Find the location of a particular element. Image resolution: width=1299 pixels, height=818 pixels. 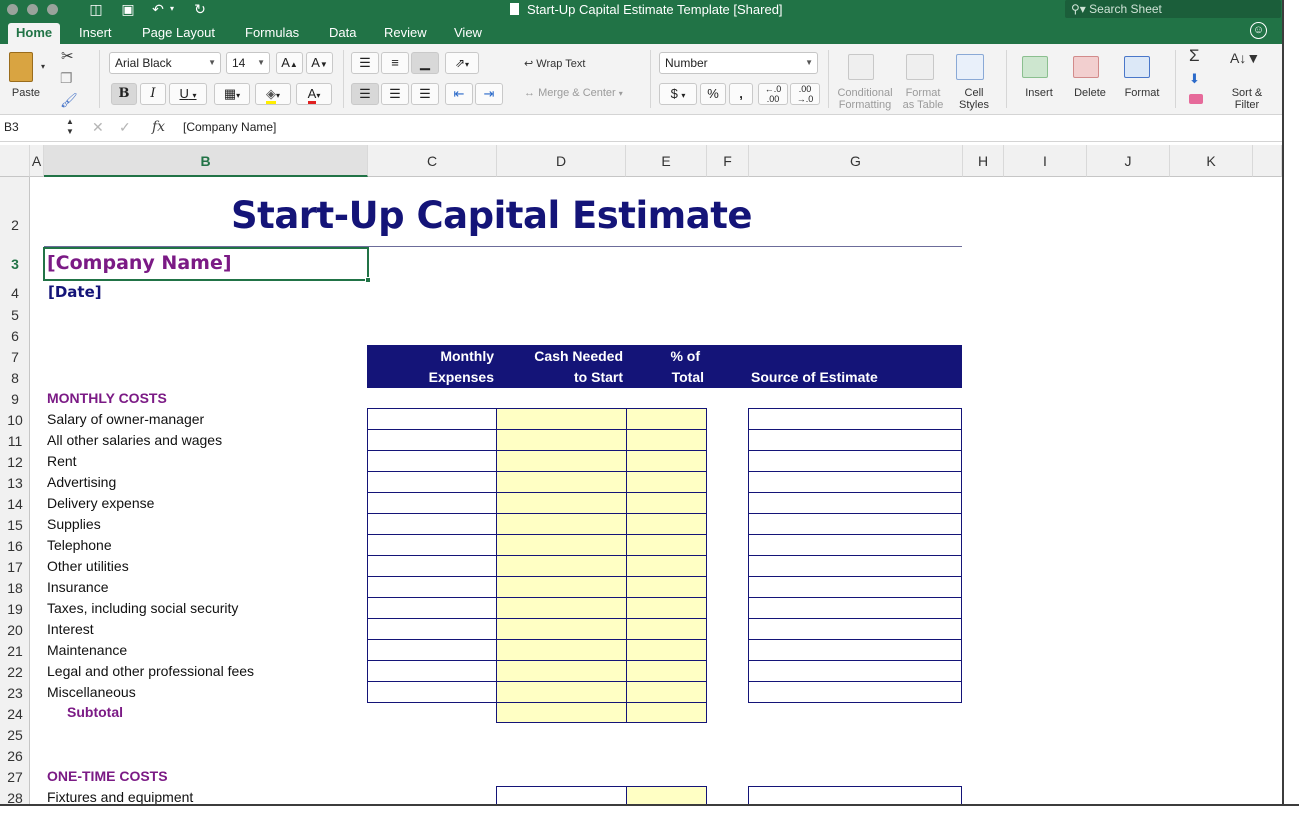

clear-eraser-icon is located at coordinates (1196, 99).